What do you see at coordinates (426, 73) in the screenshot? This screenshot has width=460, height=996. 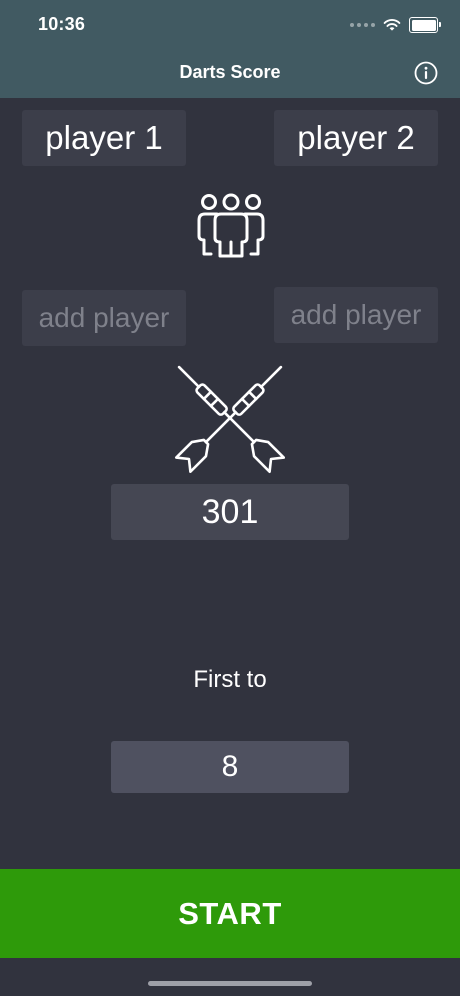 I see `info-icon` at bounding box center [426, 73].